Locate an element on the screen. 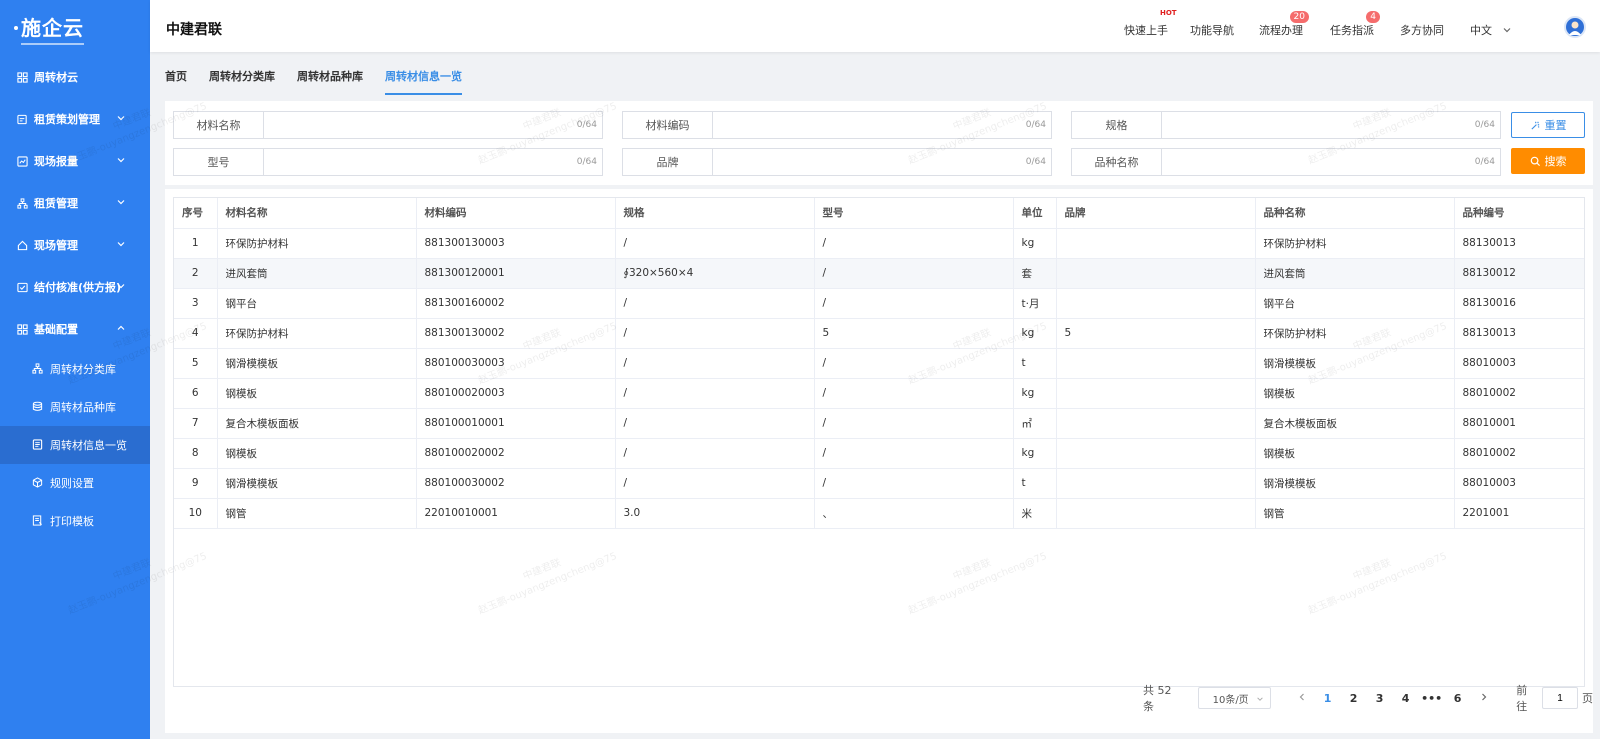 This screenshot has height=739, width=1600. brand-title: 中建君联 is located at coordinates (194, 30).